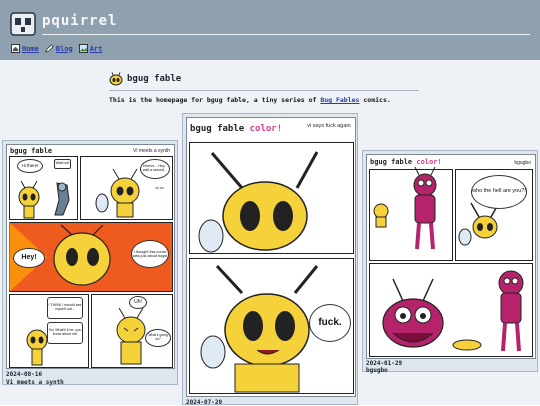 The width and height of the screenshot is (540, 406). I want to click on speech-bubble: who the hell are you?!, so click(499, 192).